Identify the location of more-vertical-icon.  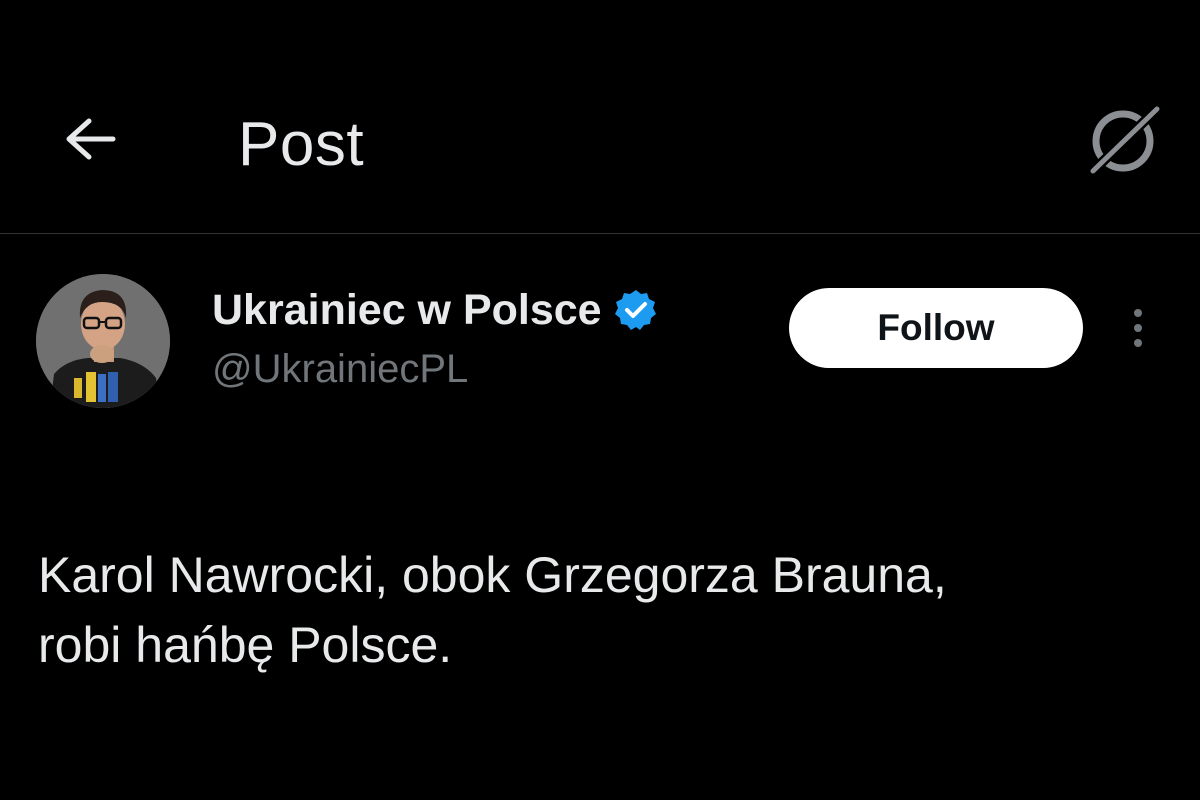
(1138, 328).